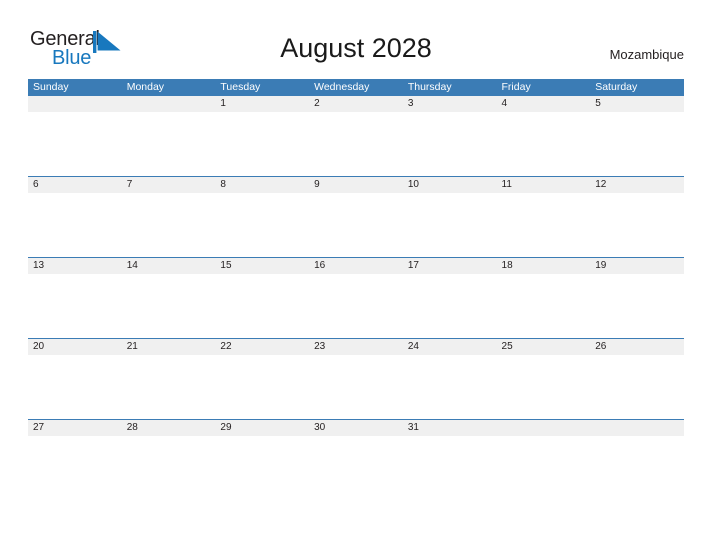 The height and width of the screenshot is (550, 712). I want to click on calendar-week-row: 20 21 22 23 24 25 26, so click(356, 378).